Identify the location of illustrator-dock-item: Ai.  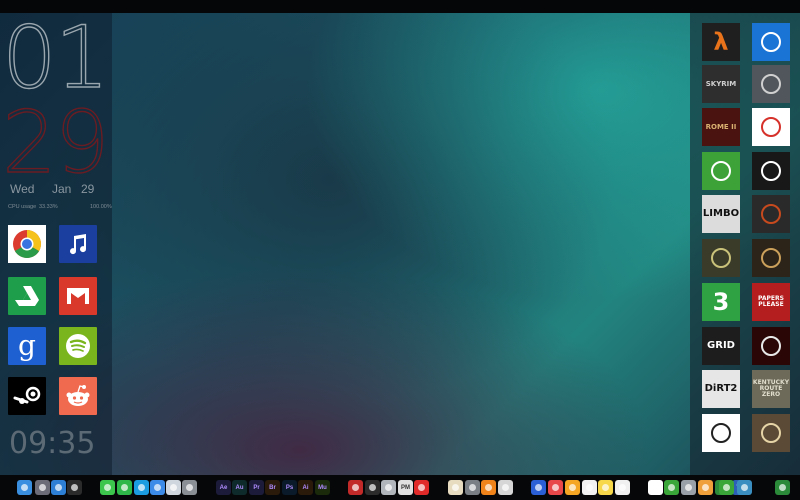
(305, 487).